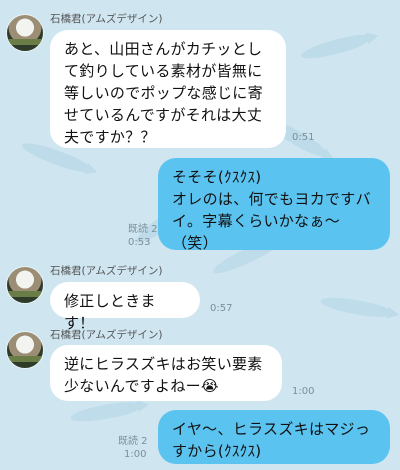  What do you see at coordinates (221, 308) in the screenshot?
I see `message-time: 0:57` at bounding box center [221, 308].